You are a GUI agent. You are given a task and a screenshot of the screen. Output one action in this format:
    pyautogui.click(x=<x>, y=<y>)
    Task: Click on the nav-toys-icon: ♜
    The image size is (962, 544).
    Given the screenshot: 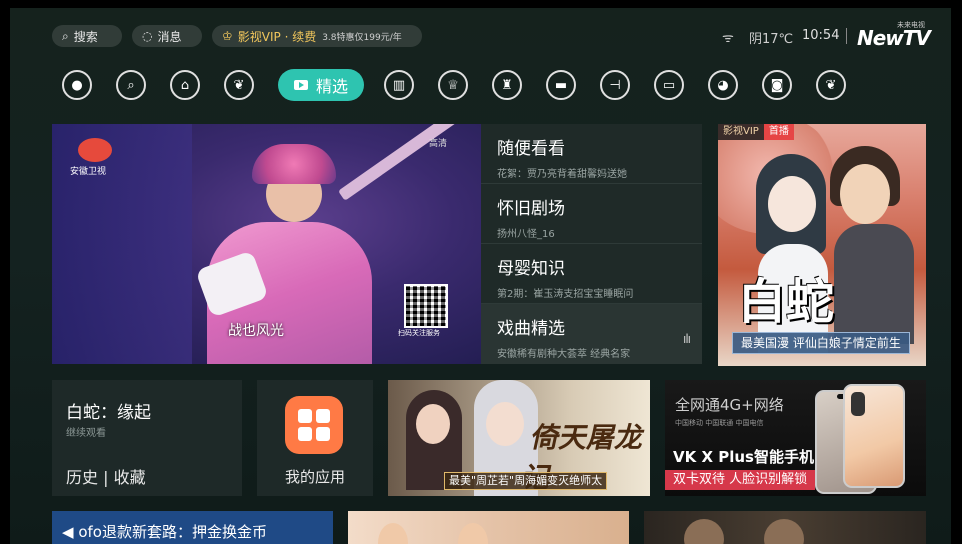 What is the action you would take?
    pyautogui.click(x=507, y=85)
    